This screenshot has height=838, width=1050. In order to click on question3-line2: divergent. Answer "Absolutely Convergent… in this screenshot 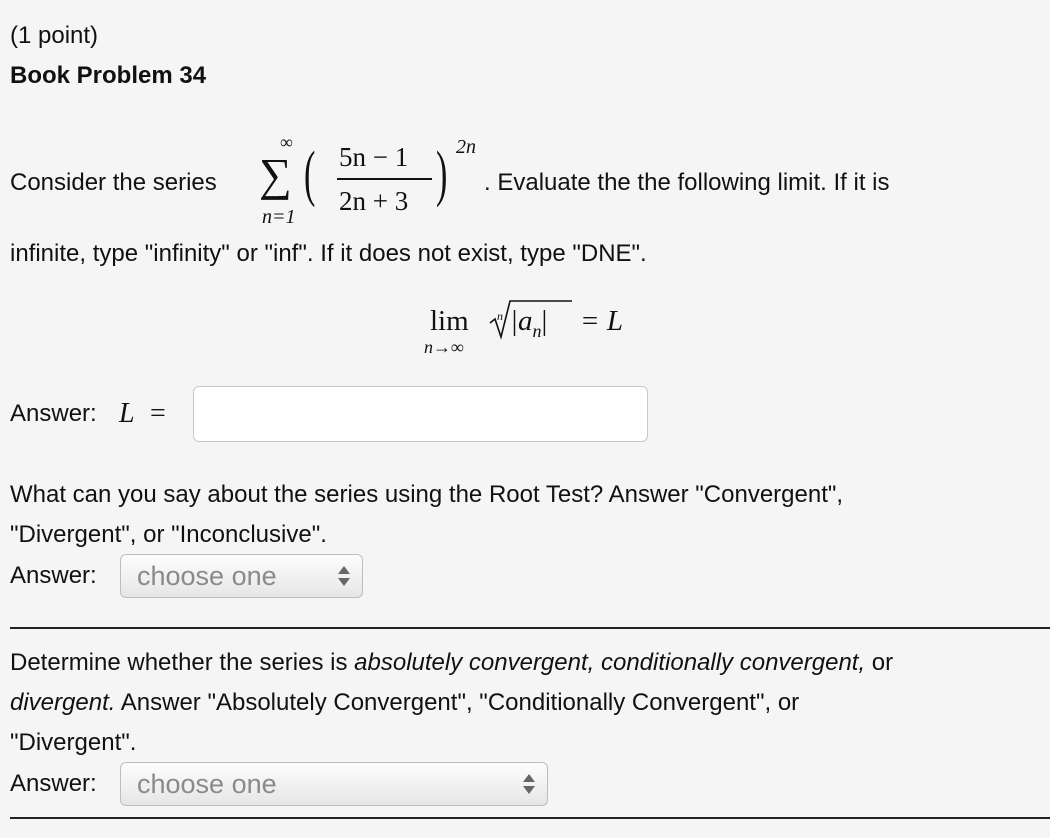, I will do `click(404, 703)`.